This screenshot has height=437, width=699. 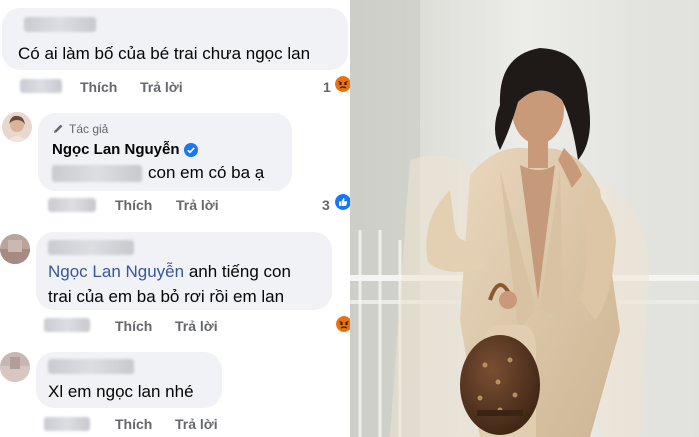 I want to click on comment-text: con em có ba ạ, so click(x=206, y=172).